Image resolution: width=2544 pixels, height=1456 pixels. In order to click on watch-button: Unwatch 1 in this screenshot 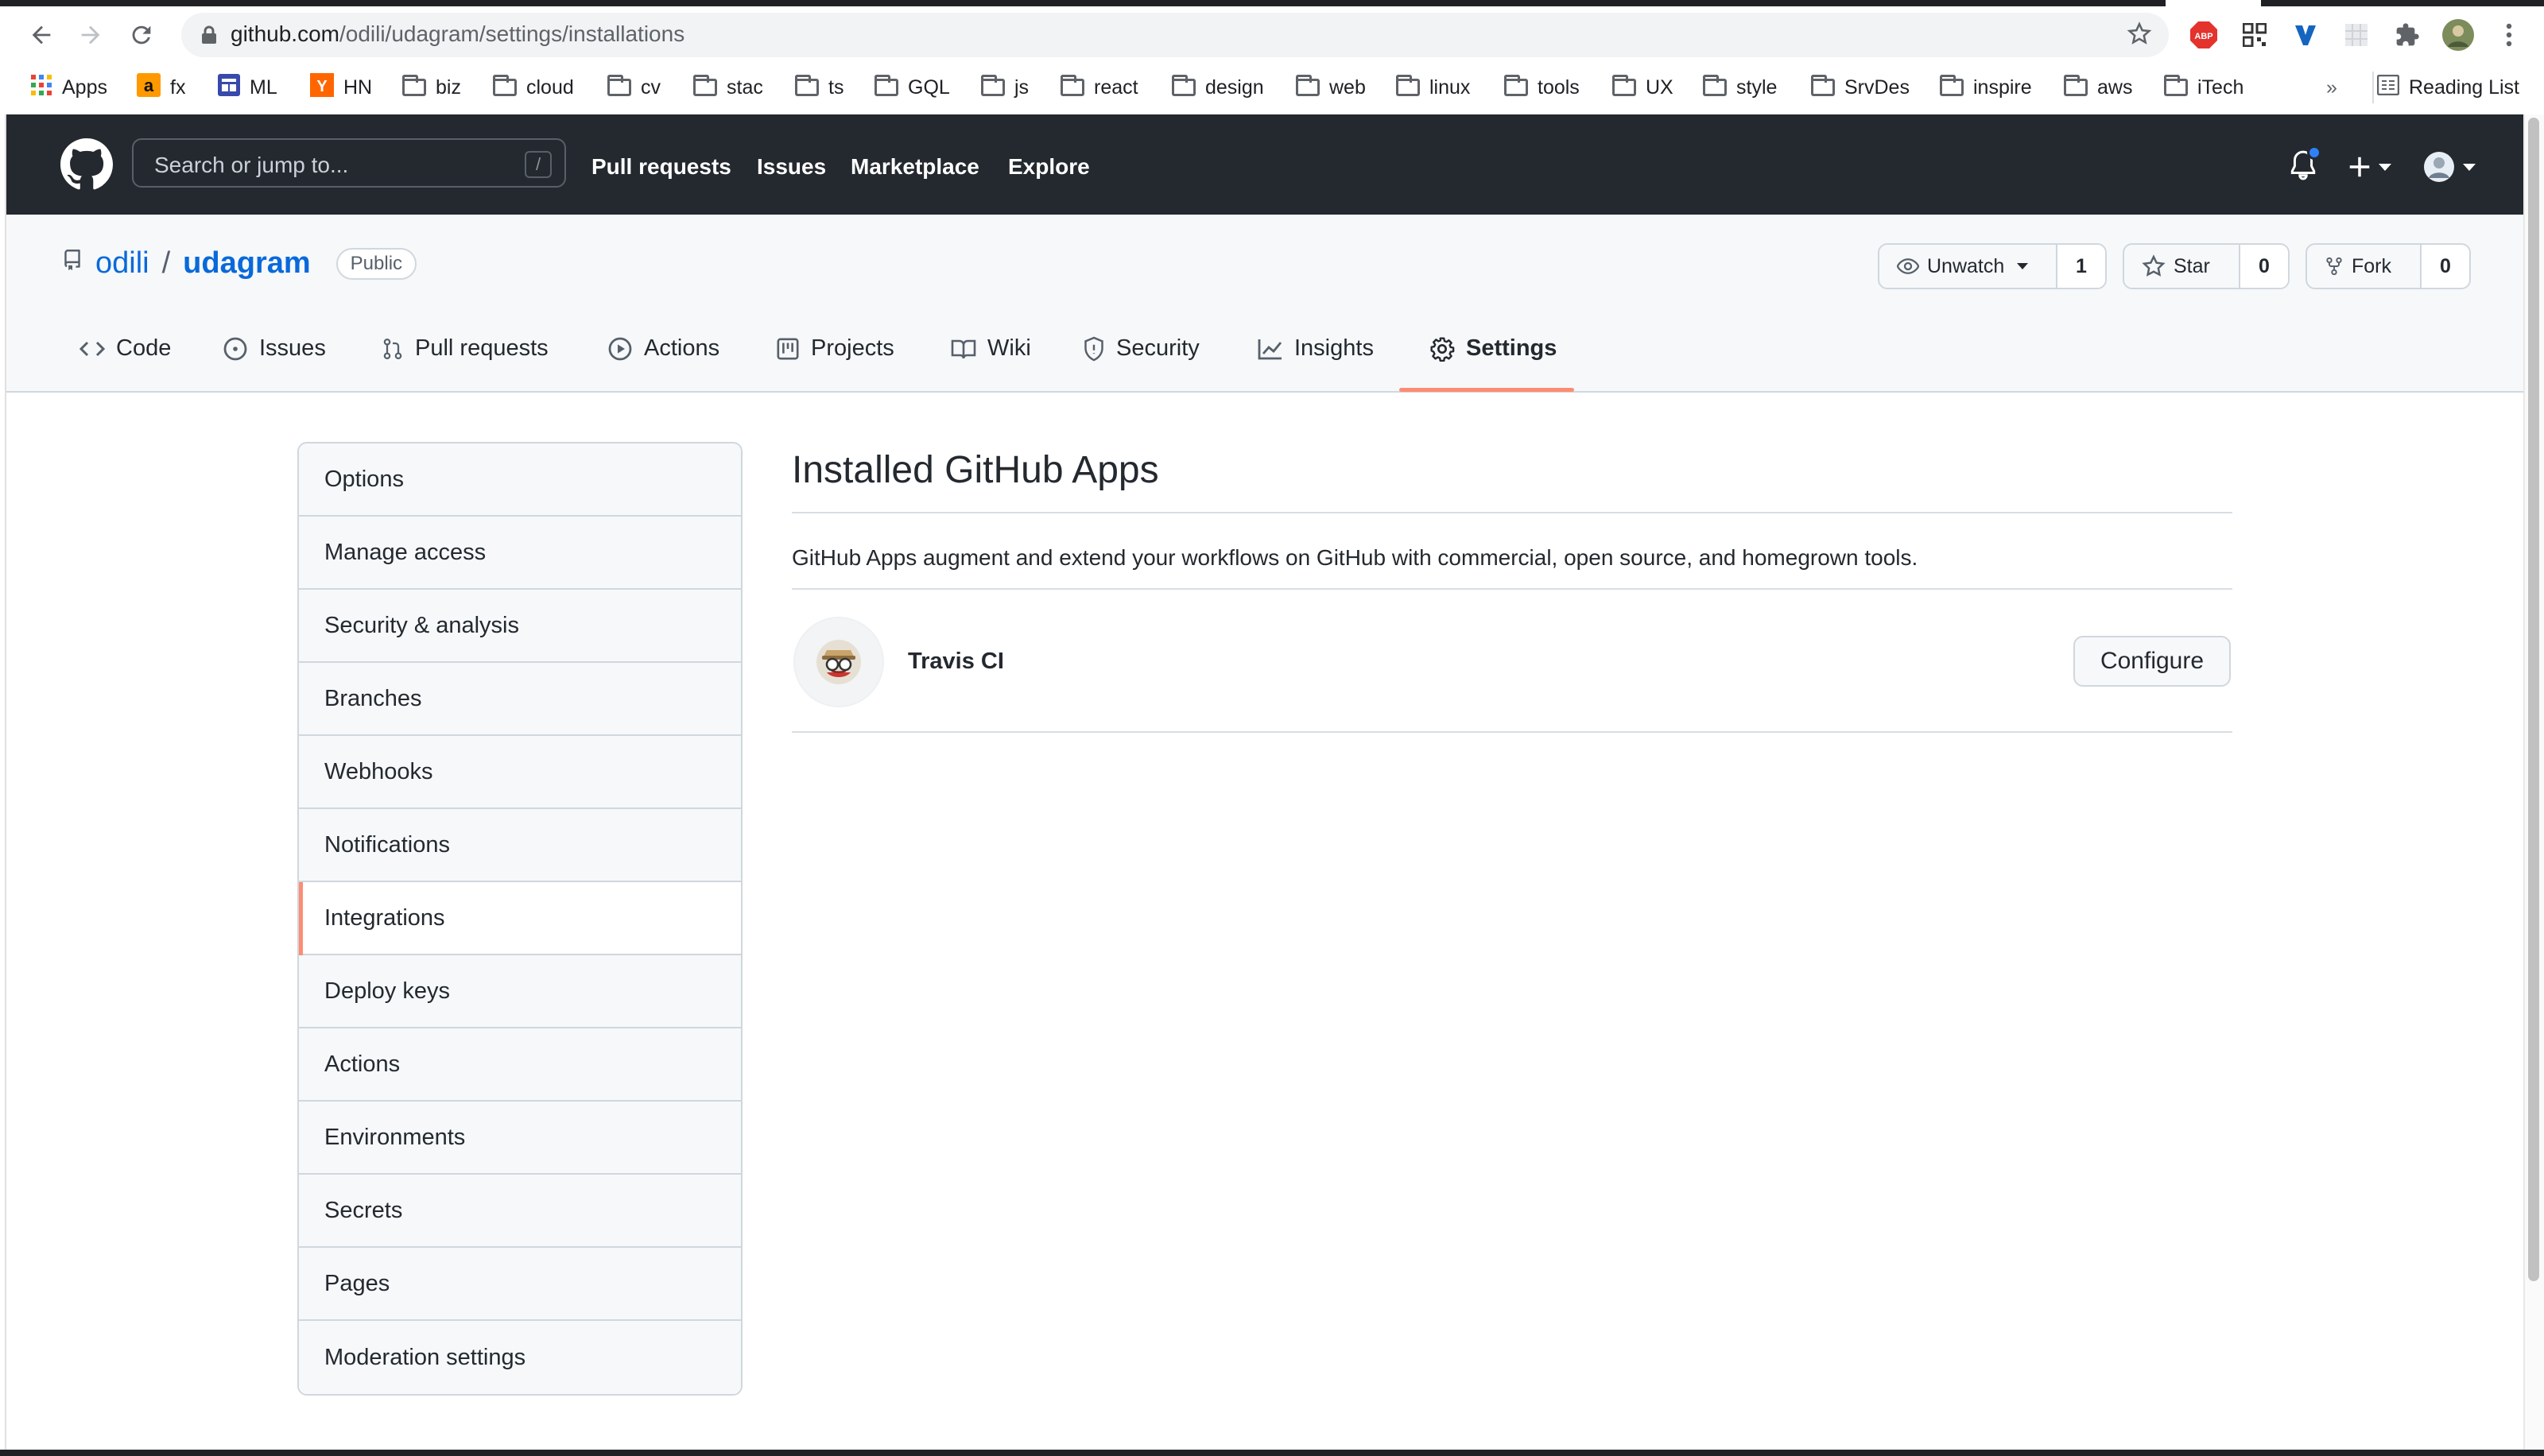, I will do `click(1992, 266)`.